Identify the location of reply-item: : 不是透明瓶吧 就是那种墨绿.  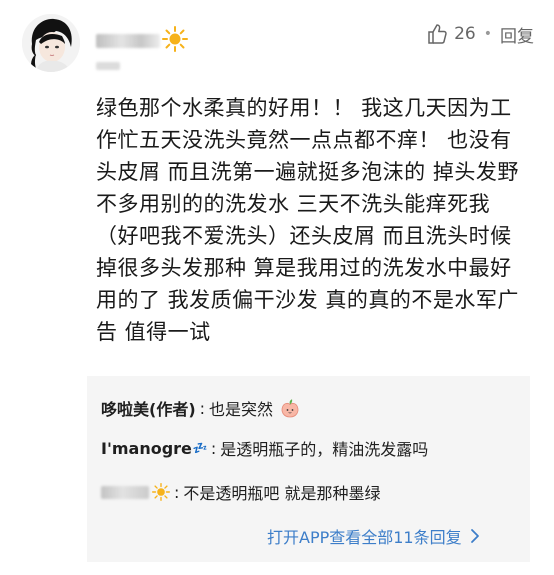
(240, 492).